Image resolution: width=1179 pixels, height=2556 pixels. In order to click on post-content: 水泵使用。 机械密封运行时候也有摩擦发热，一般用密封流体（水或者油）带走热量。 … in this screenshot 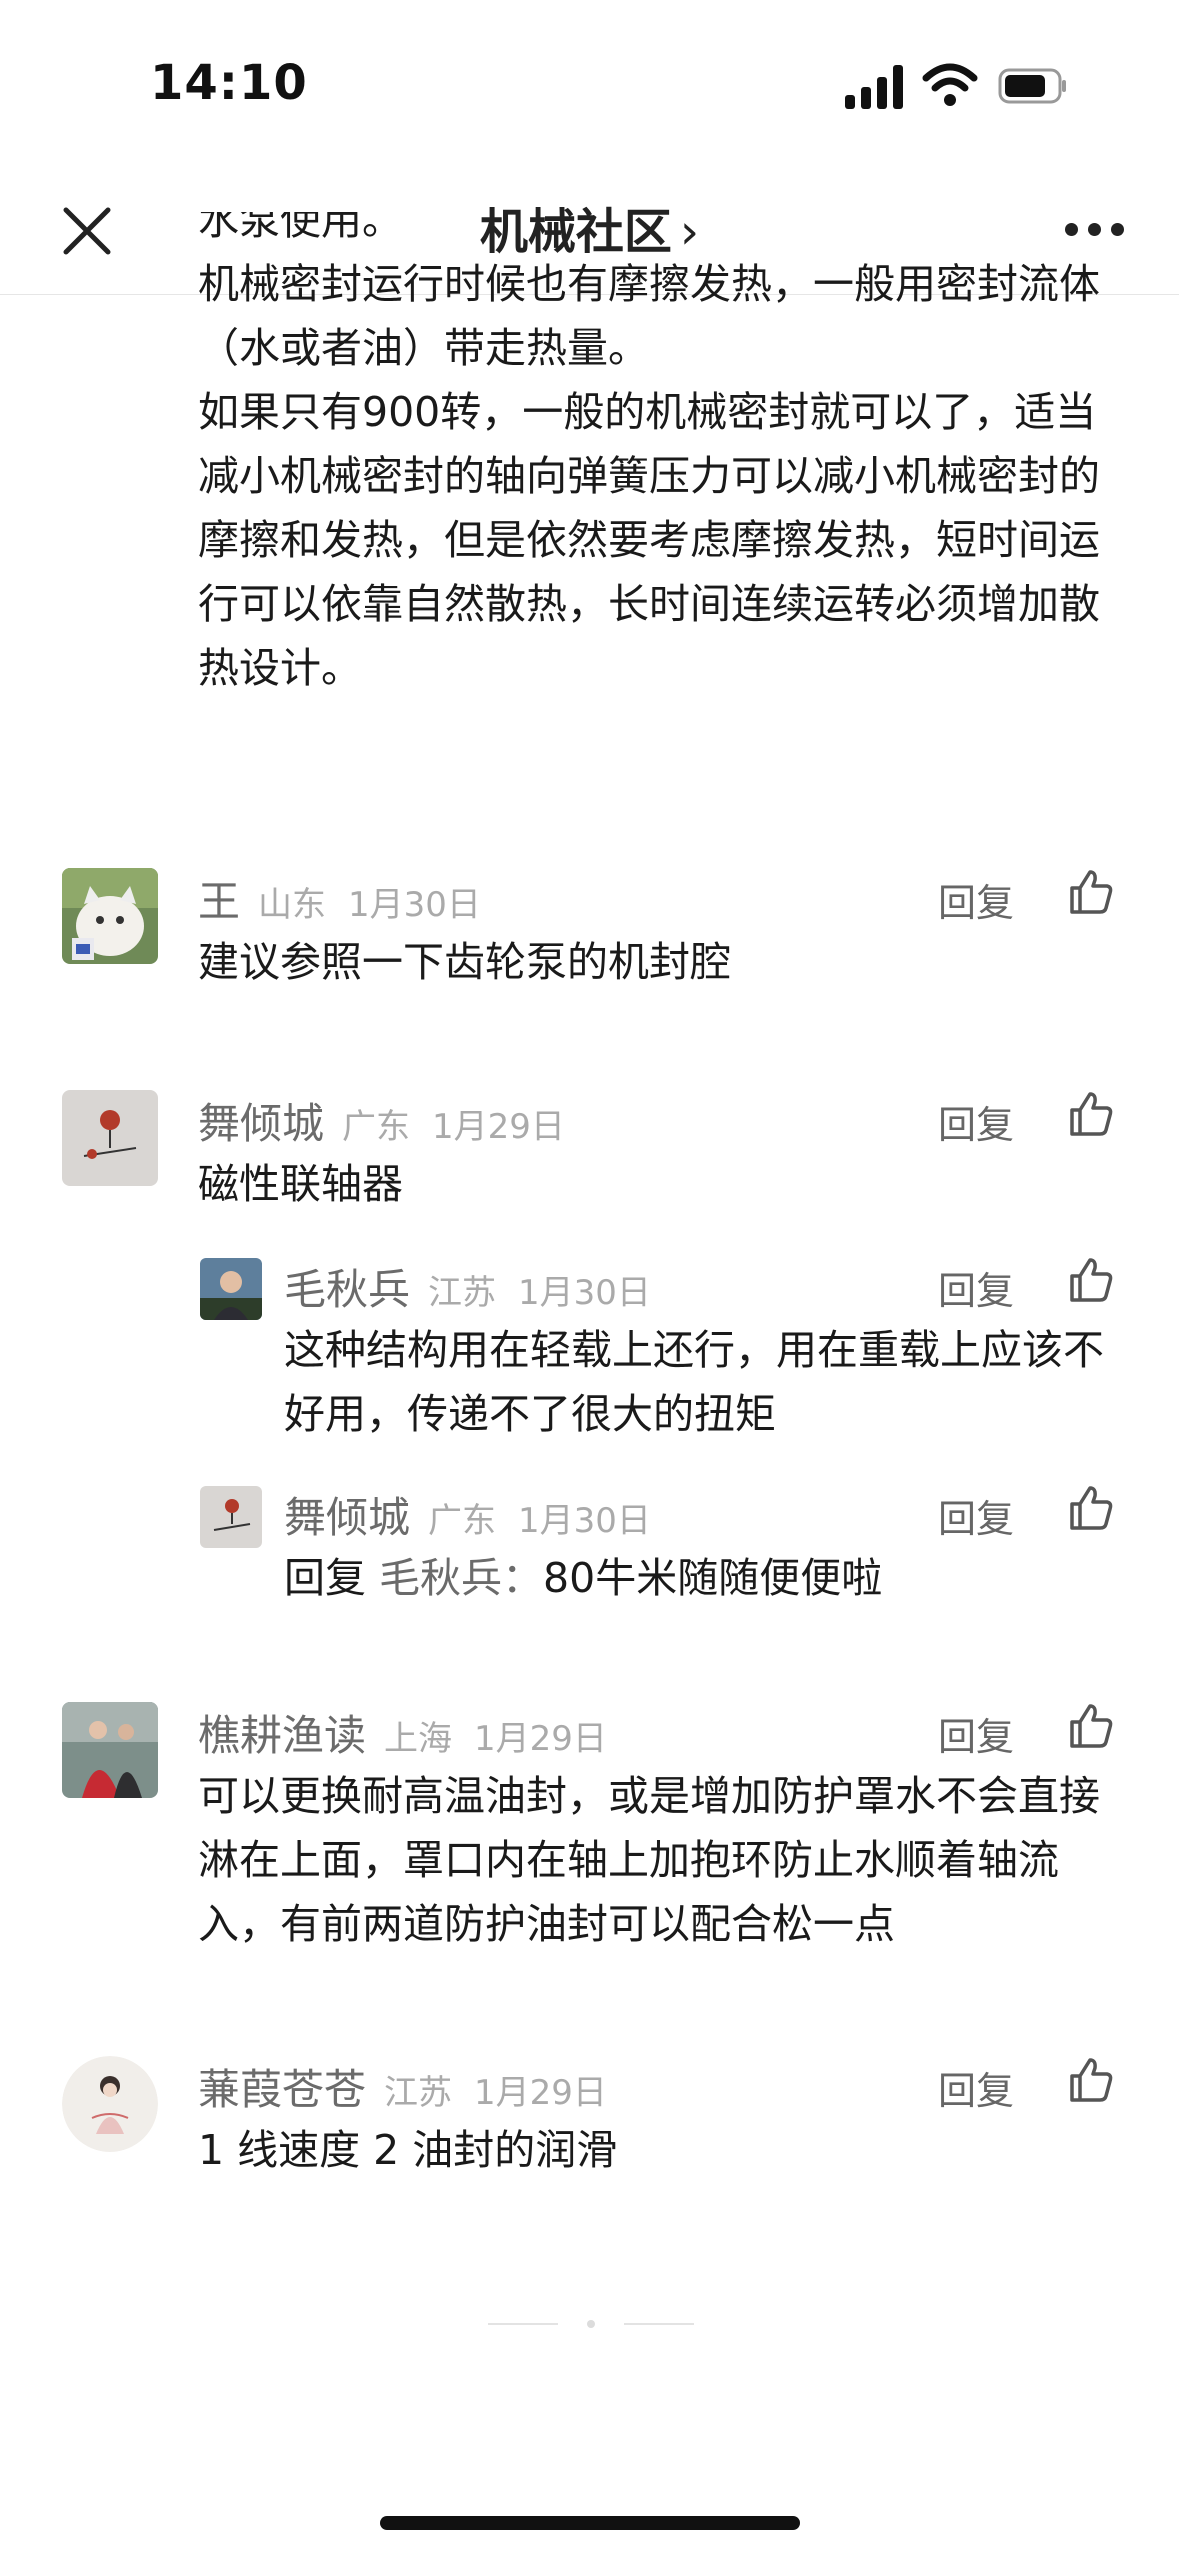, I will do `click(658, 456)`.